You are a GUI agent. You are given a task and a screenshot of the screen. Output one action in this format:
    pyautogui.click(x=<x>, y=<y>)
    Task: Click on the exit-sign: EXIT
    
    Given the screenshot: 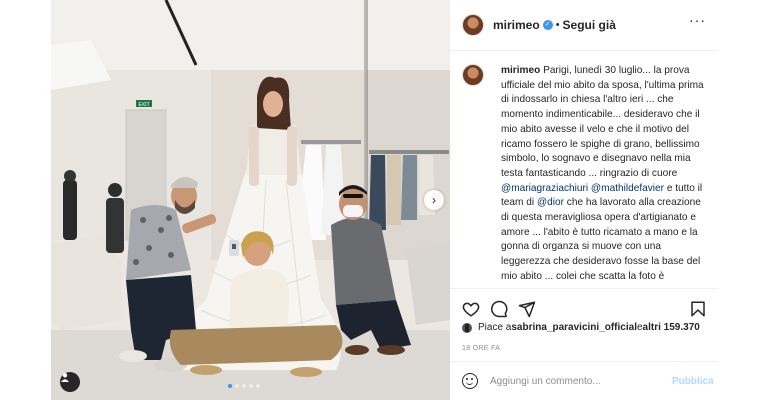 What is the action you would take?
    pyautogui.click(x=143, y=105)
    